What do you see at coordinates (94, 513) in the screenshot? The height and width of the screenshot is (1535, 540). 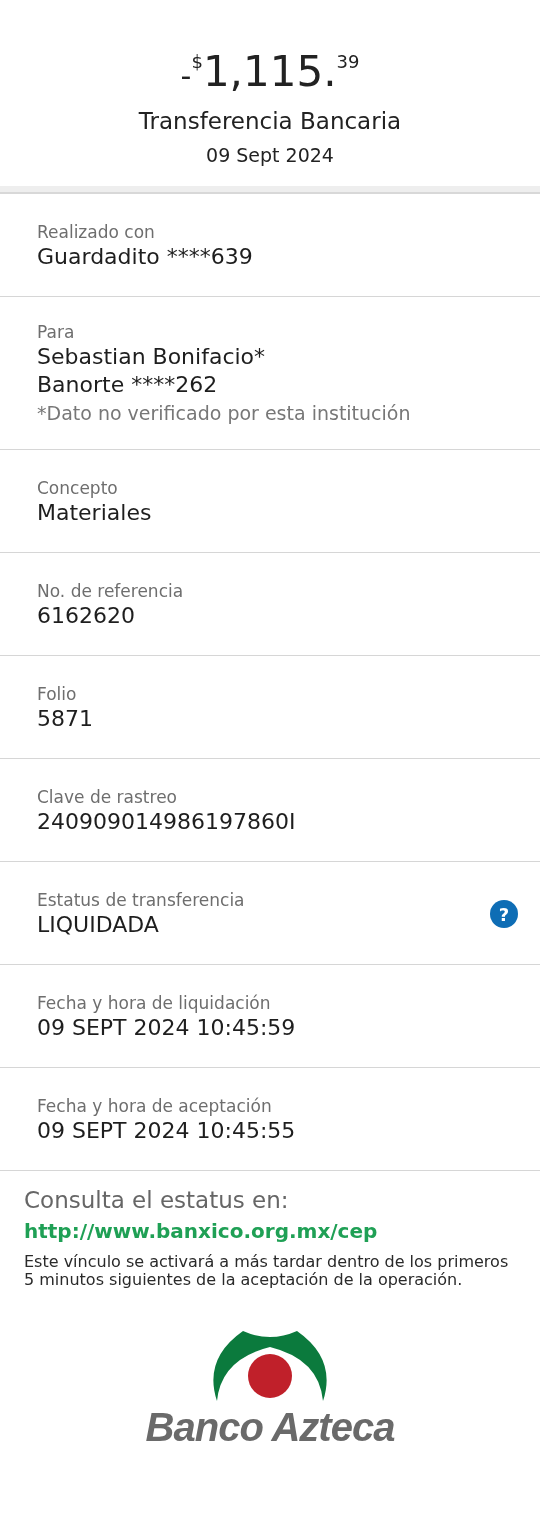 I see `field-value: Materiales` at bounding box center [94, 513].